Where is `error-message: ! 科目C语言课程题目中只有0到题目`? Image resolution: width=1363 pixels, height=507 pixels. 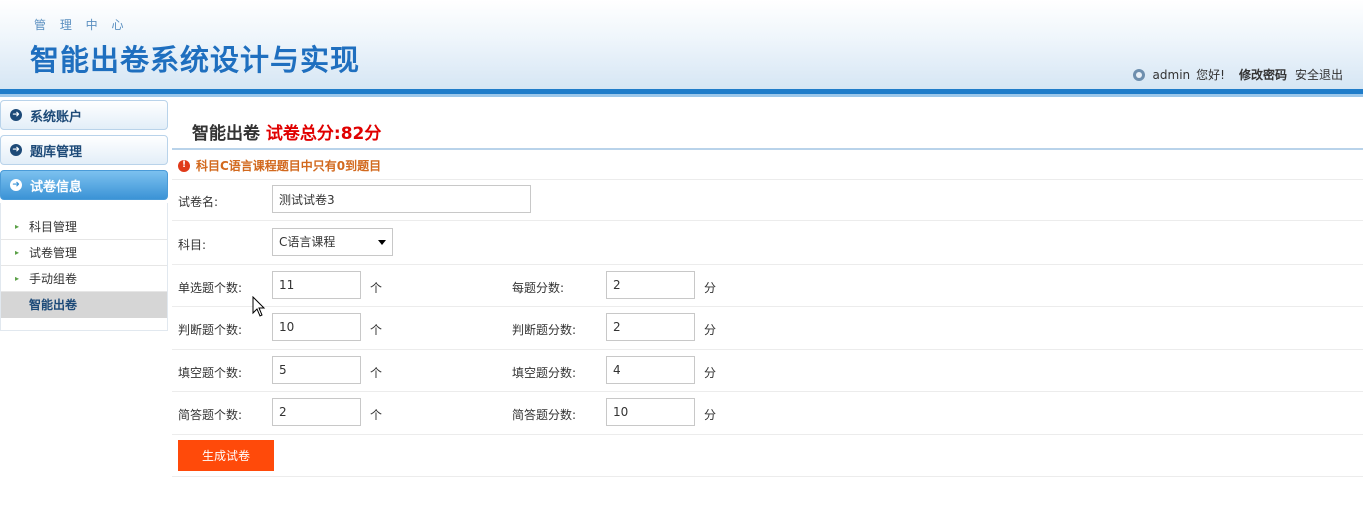 error-message: ! 科目C语言课程题目中只有0到题目 is located at coordinates (279, 165).